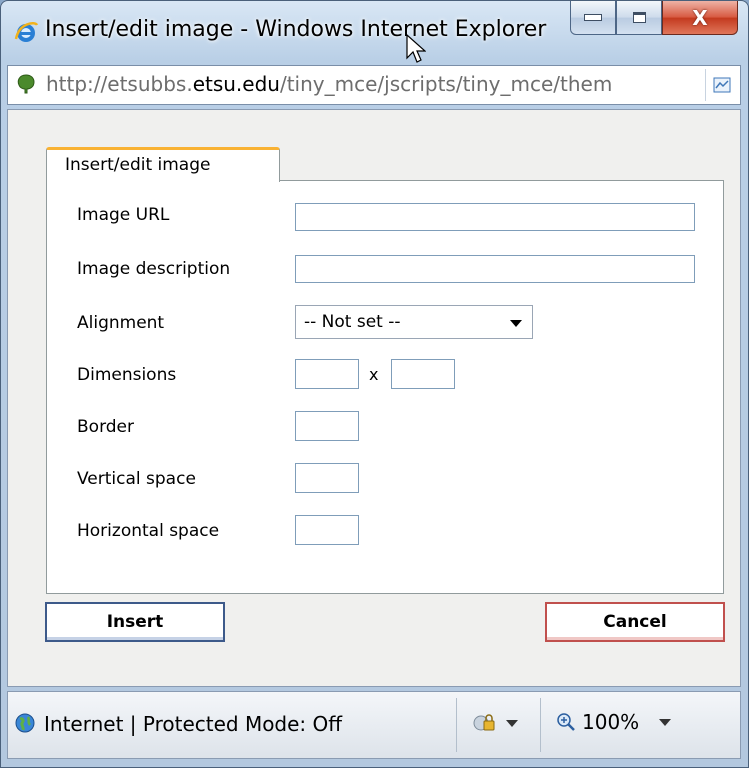 The width and height of the screenshot is (749, 768). I want to click on horizontal-space-input, so click(327, 530).